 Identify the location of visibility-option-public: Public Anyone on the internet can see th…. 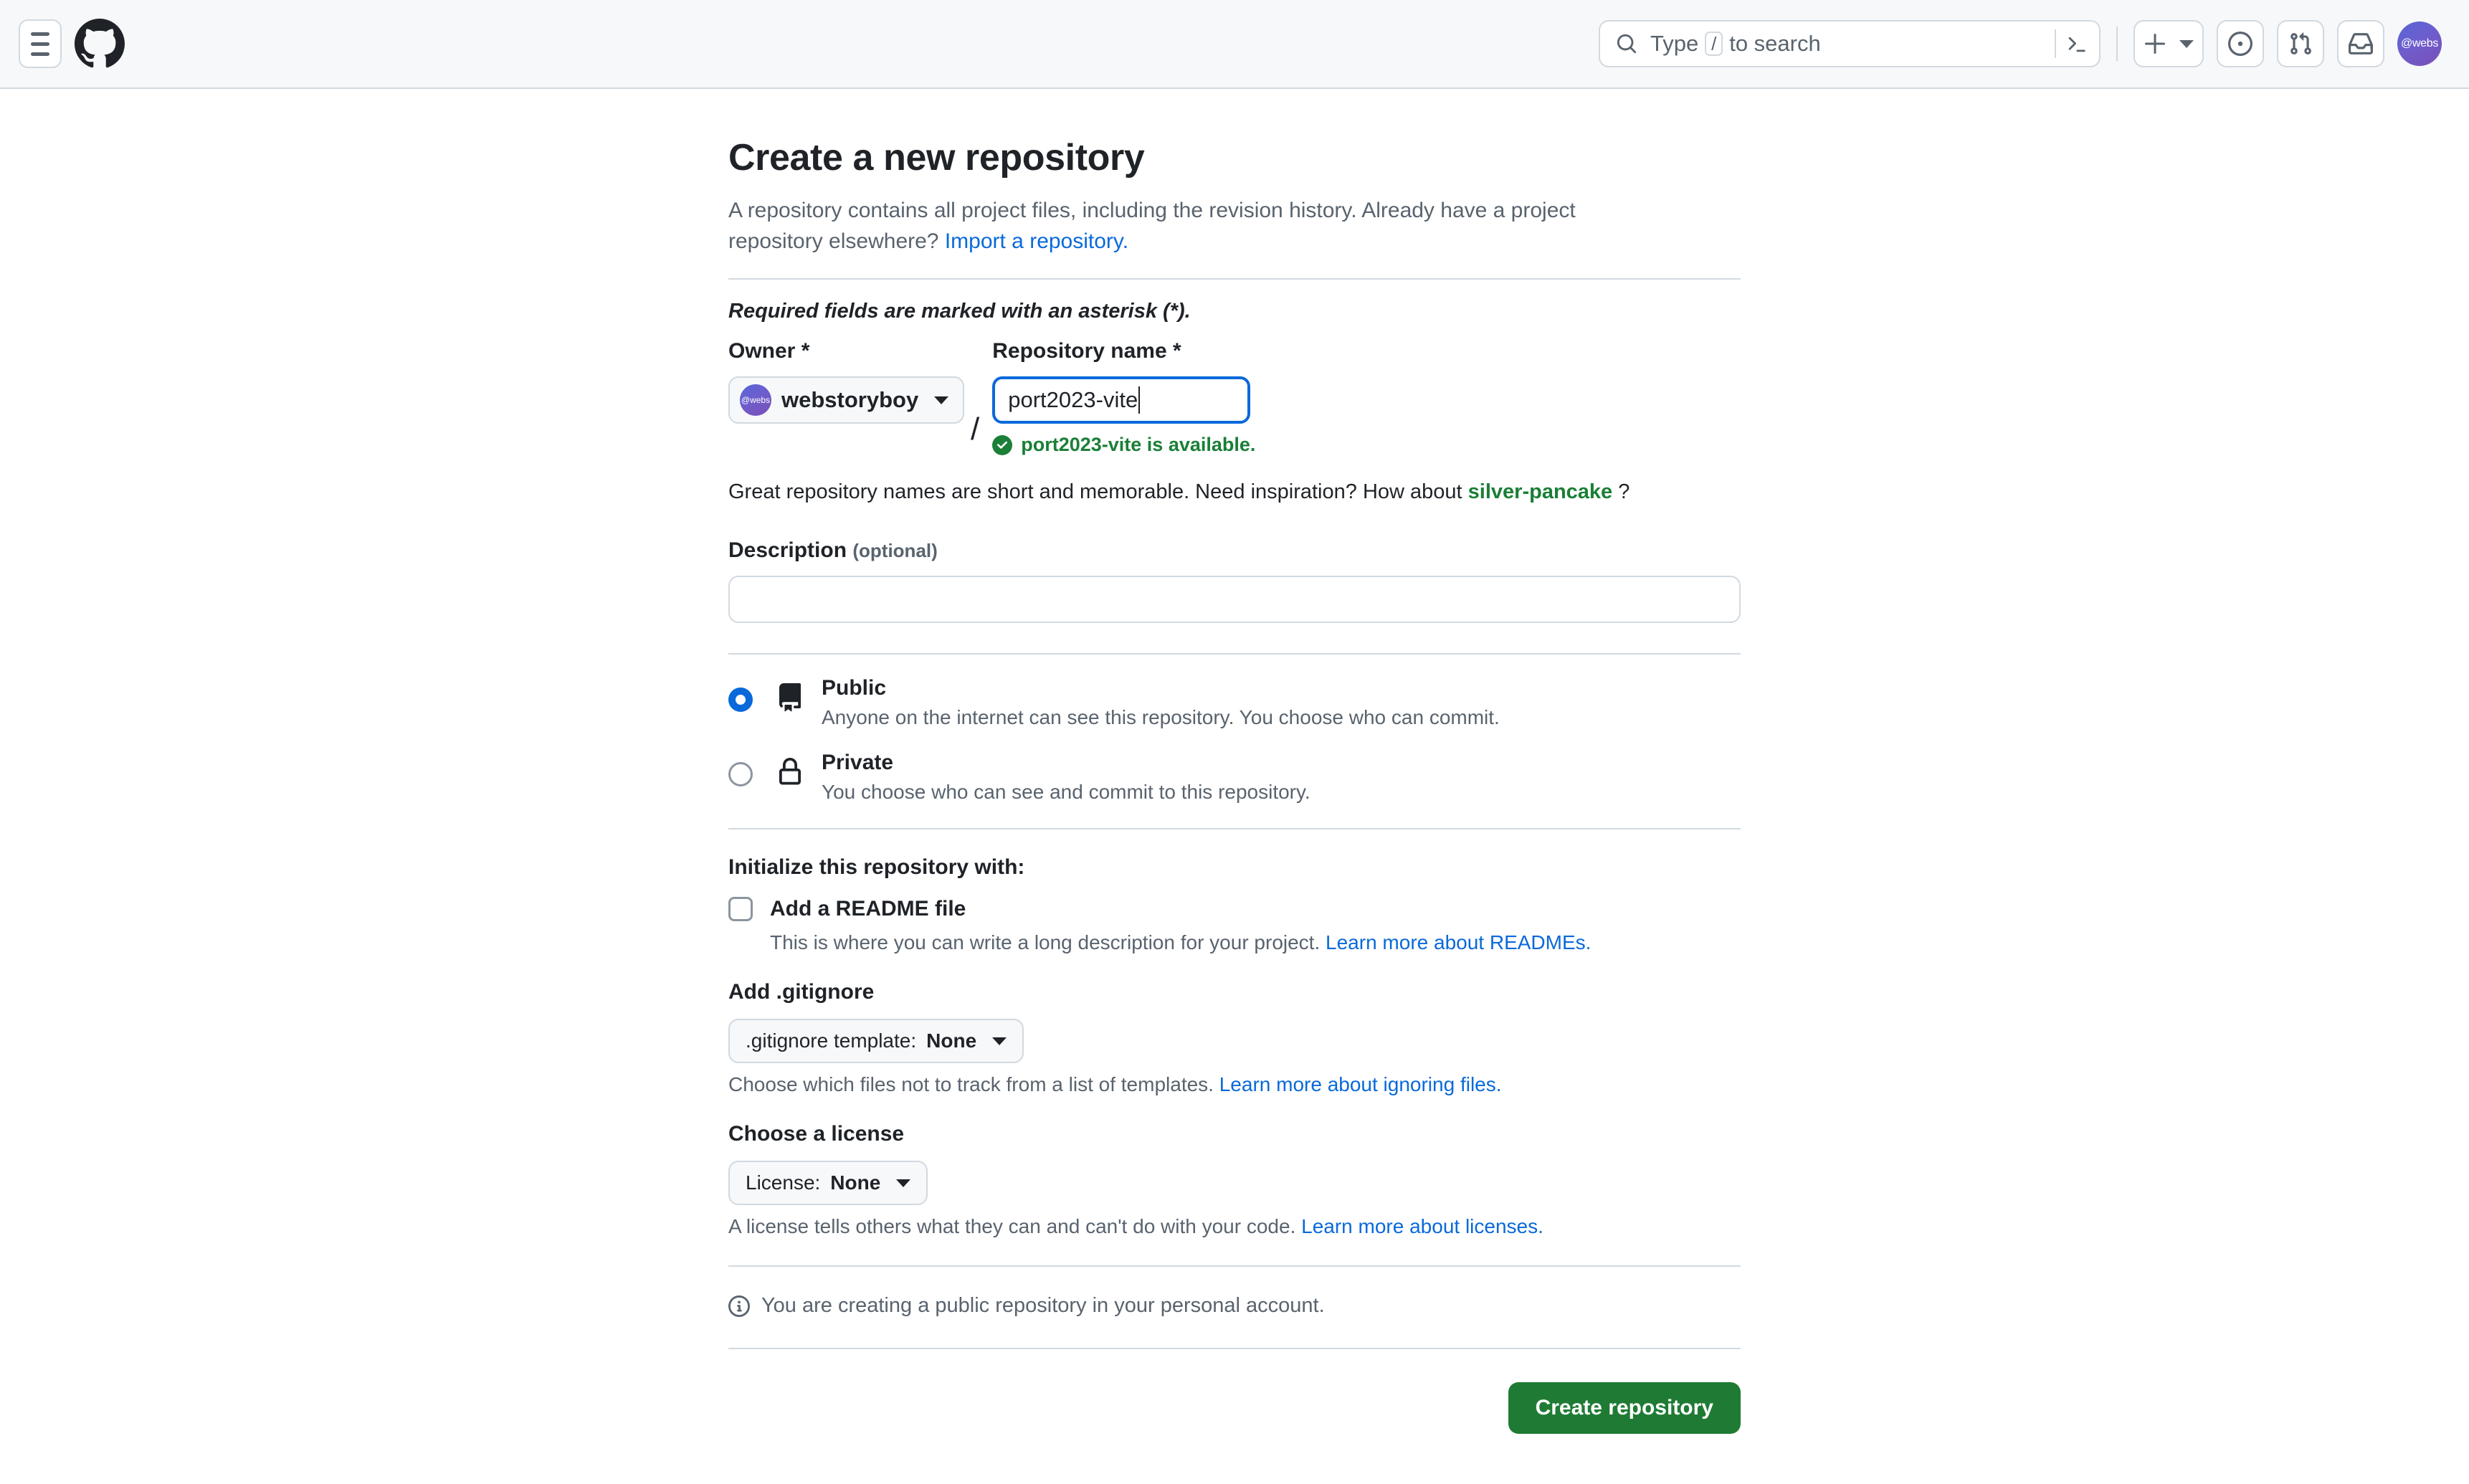
(1234, 702).